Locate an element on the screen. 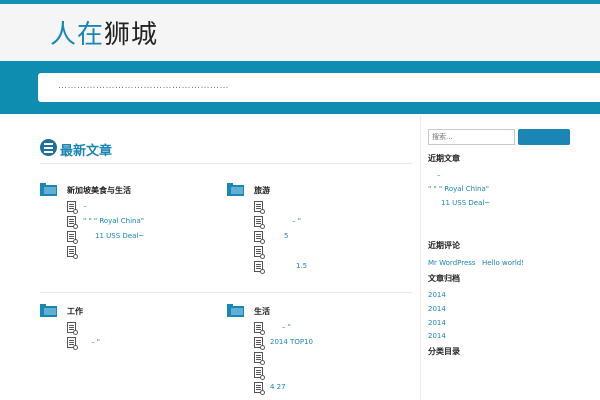 This screenshot has height=400, width=600. post-link: 11 USS Deal~ is located at coordinates (119, 236).